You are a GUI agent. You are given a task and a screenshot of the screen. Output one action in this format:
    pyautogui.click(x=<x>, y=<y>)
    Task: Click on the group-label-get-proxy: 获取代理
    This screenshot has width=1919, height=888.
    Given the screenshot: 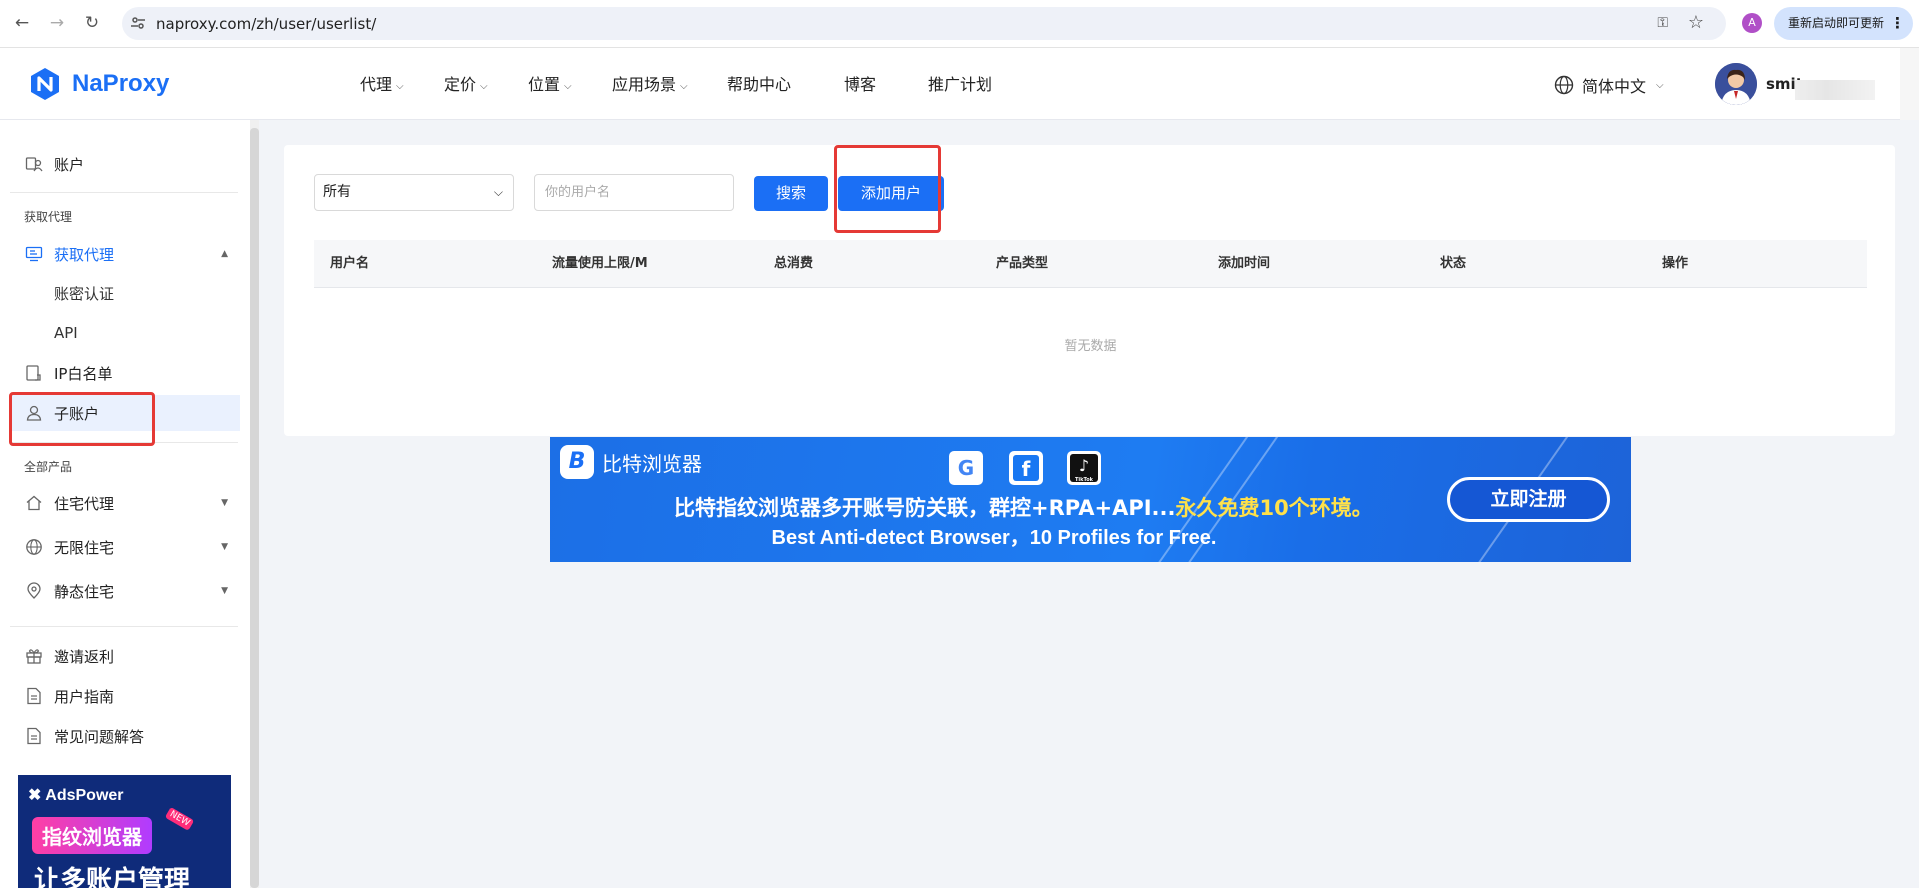 What is the action you would take?
    pyautogui.click(x=48, y=217)
    